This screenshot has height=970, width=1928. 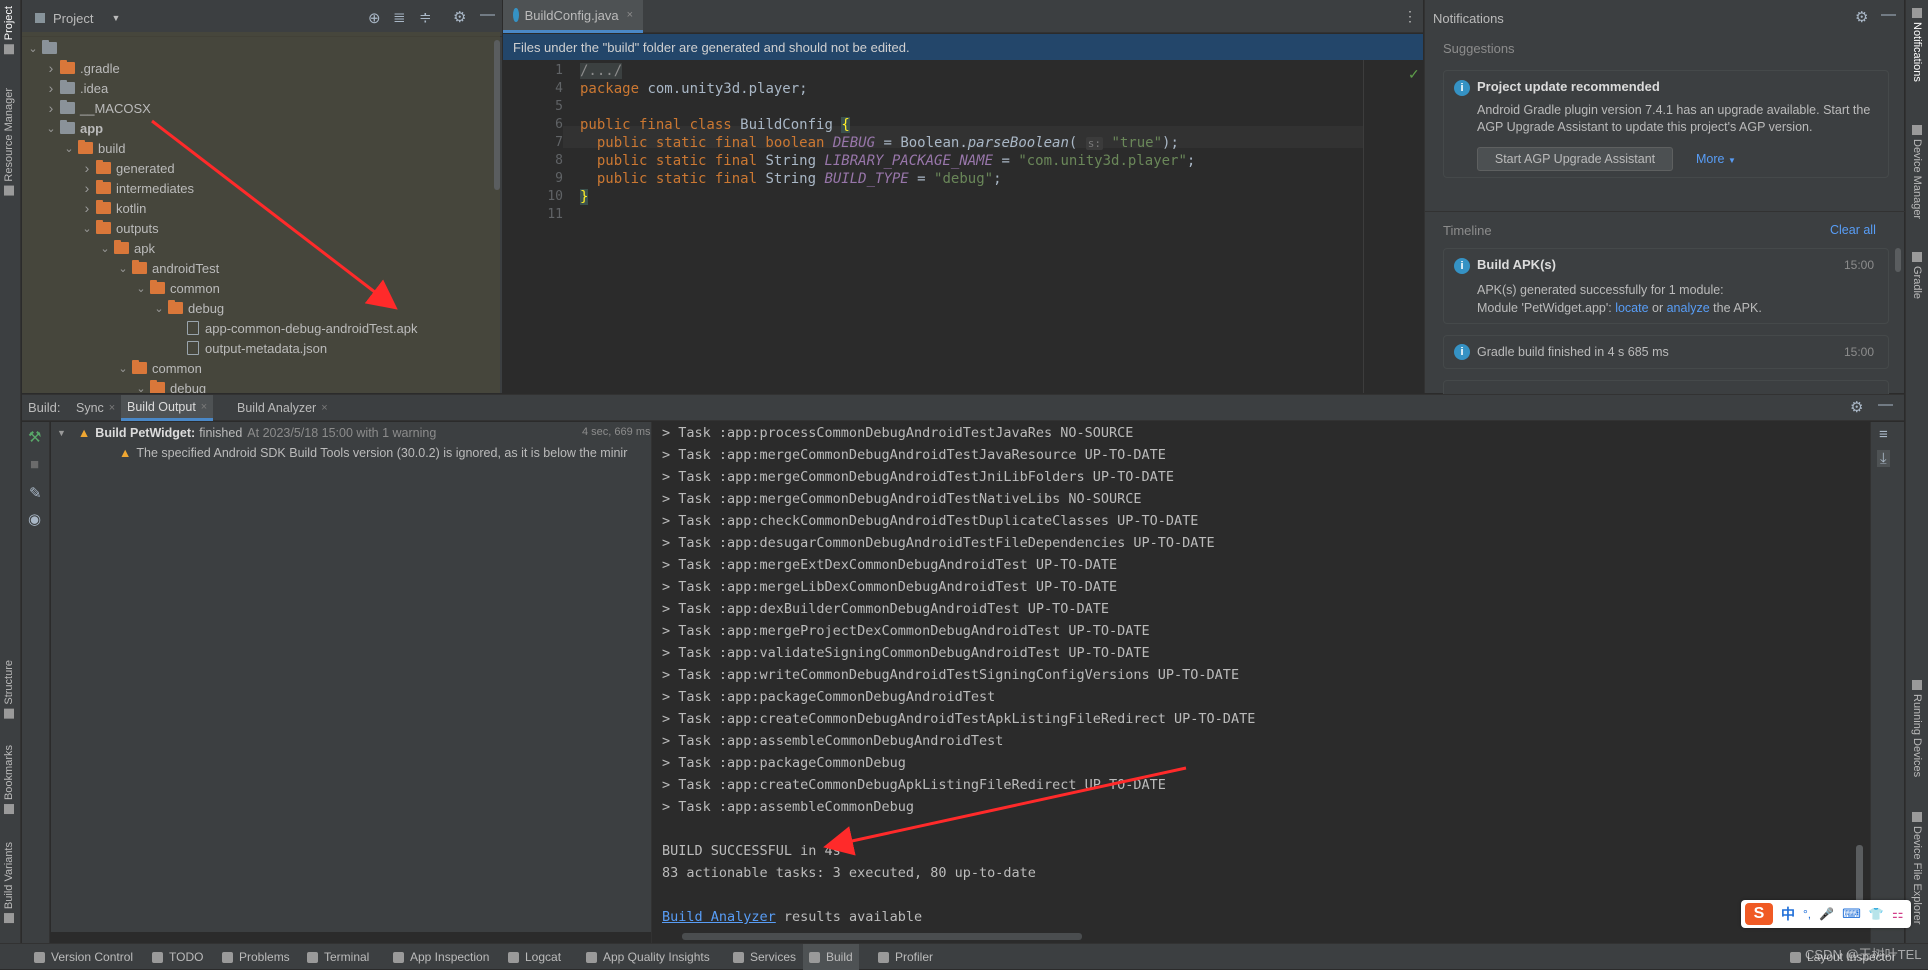 What do you see at coordinates (1005, 811) in the screenshot?
I see `arrow-to-build-successful` at bounding box center [1005, 811].